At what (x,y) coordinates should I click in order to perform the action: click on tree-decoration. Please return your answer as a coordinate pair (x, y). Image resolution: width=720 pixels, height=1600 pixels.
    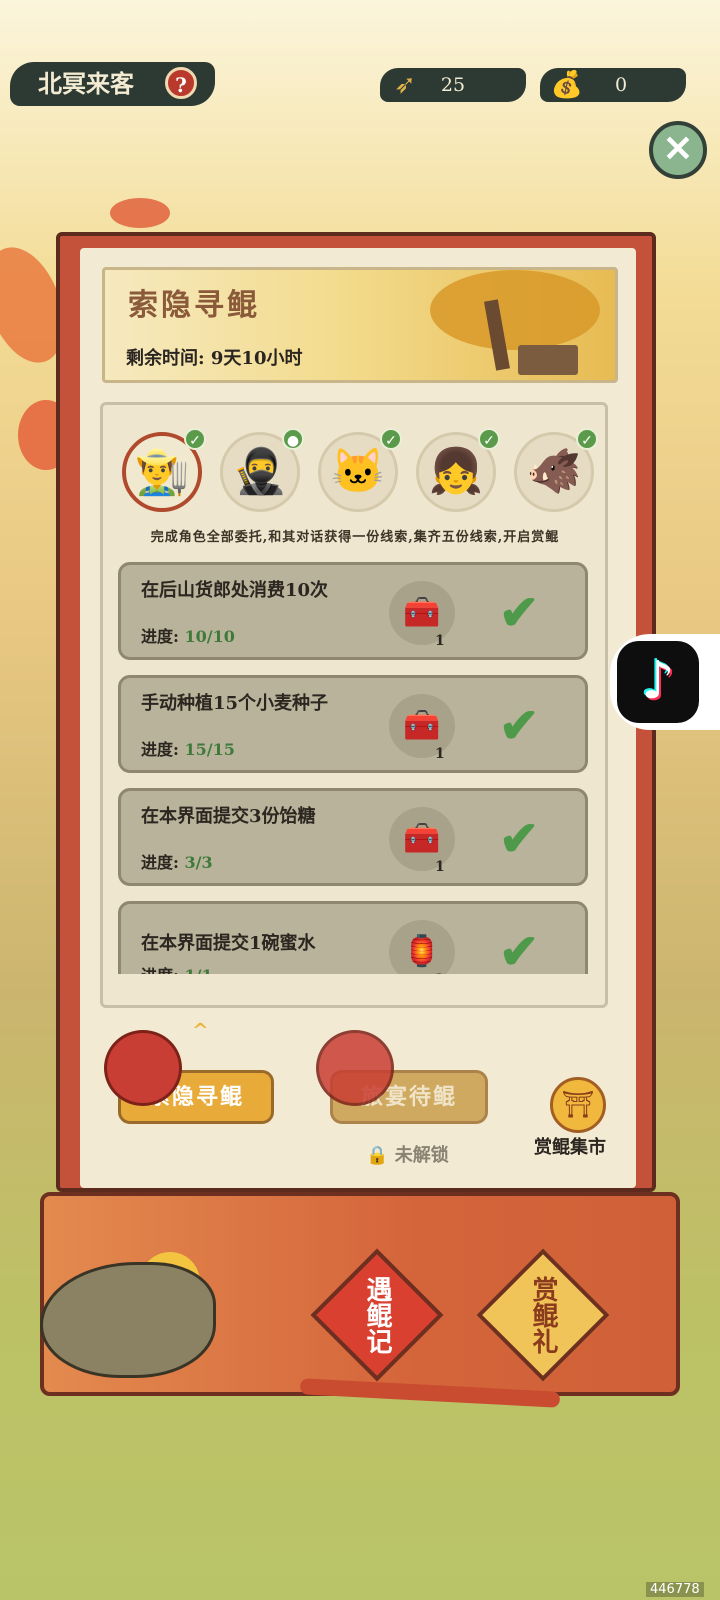
    Looking at the image, I should click on (515, 310).